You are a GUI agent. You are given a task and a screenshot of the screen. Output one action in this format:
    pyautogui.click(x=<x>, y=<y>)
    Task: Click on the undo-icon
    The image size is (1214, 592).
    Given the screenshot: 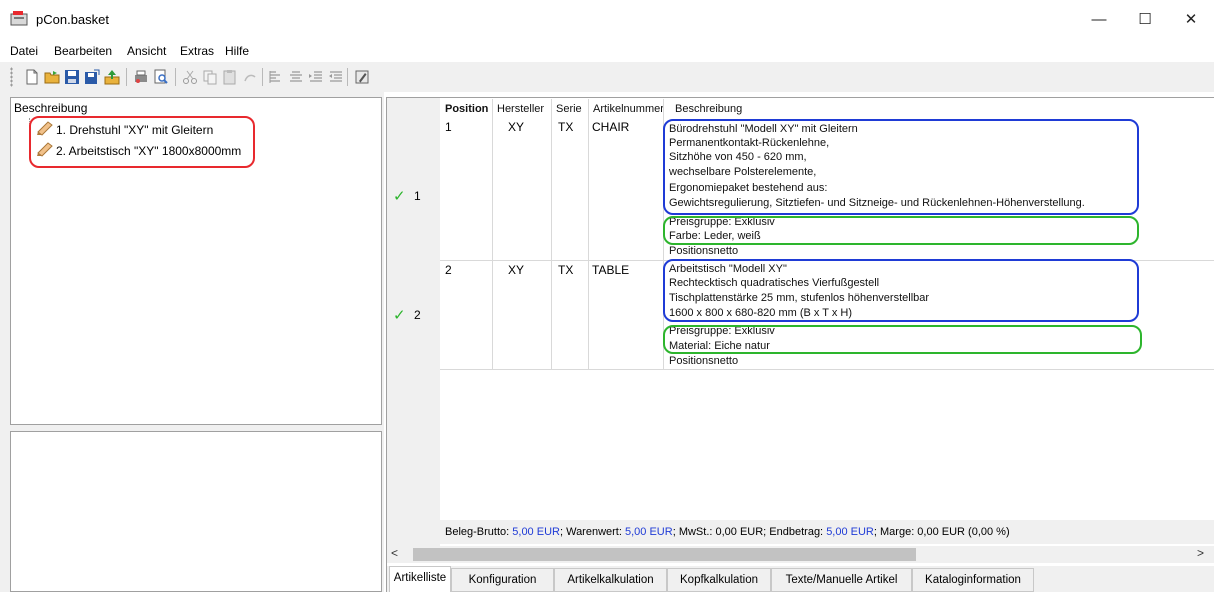 What is the action you would take?
    pyautogui.click(x=250, y=77)
    